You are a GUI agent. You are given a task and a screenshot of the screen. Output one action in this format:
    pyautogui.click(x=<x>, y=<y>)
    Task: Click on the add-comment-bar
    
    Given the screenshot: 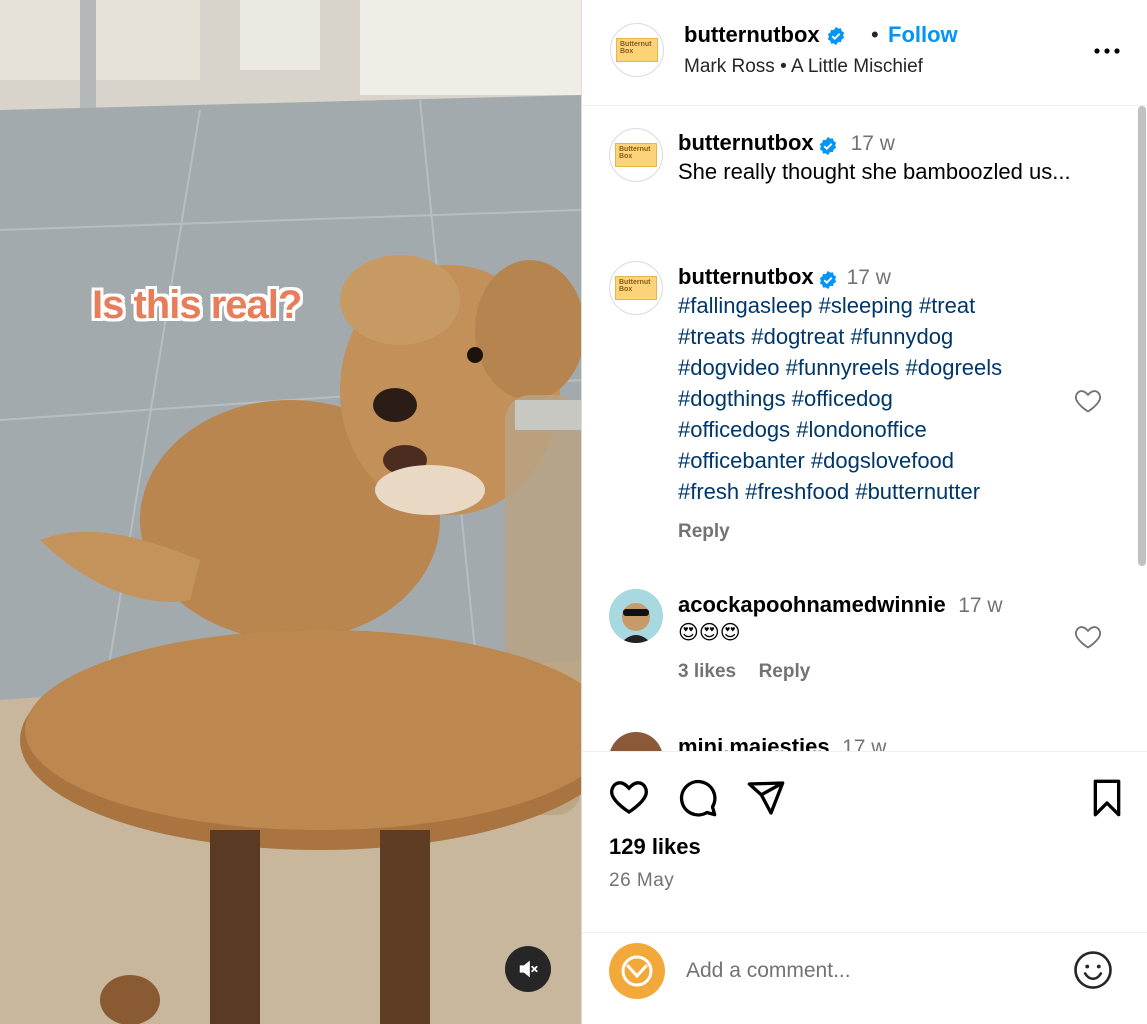 What is the action you would take?
    pyautogui.click(x=864, y=978)
    